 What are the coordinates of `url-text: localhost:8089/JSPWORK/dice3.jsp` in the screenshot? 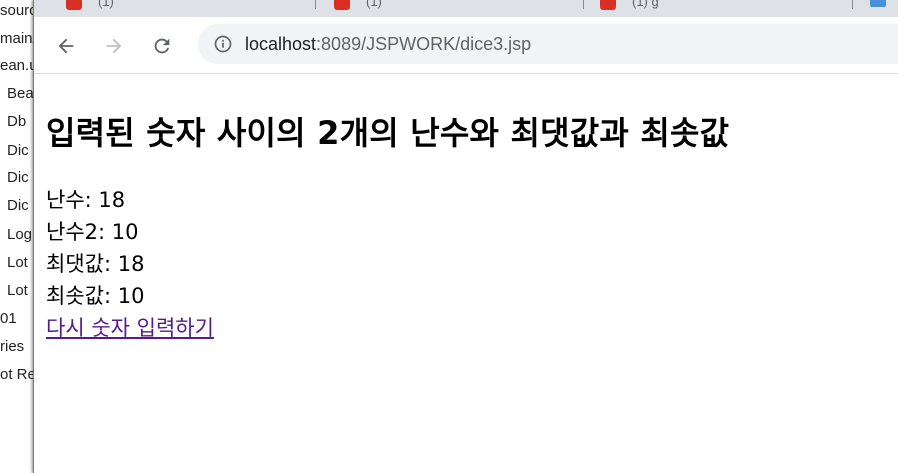 It's located at (388, 44).